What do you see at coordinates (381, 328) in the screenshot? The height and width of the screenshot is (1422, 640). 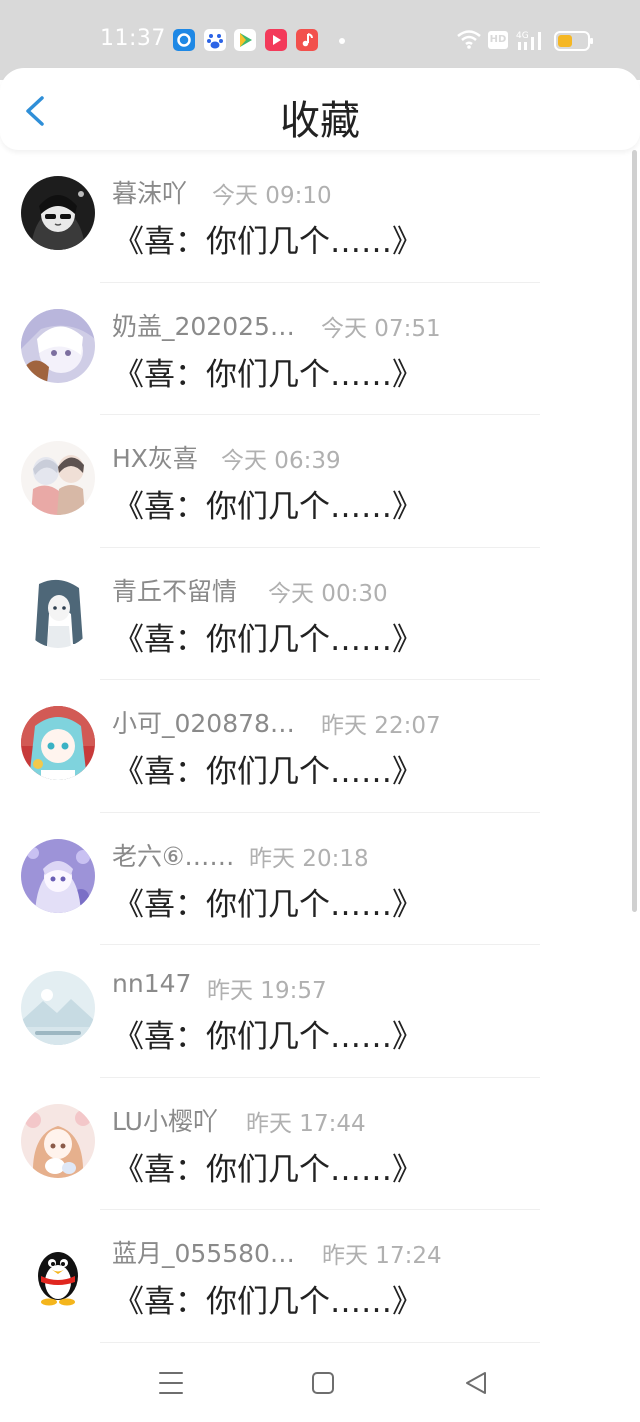 I see `item-time: 今天 07:51` at bounding box center [381, 328].